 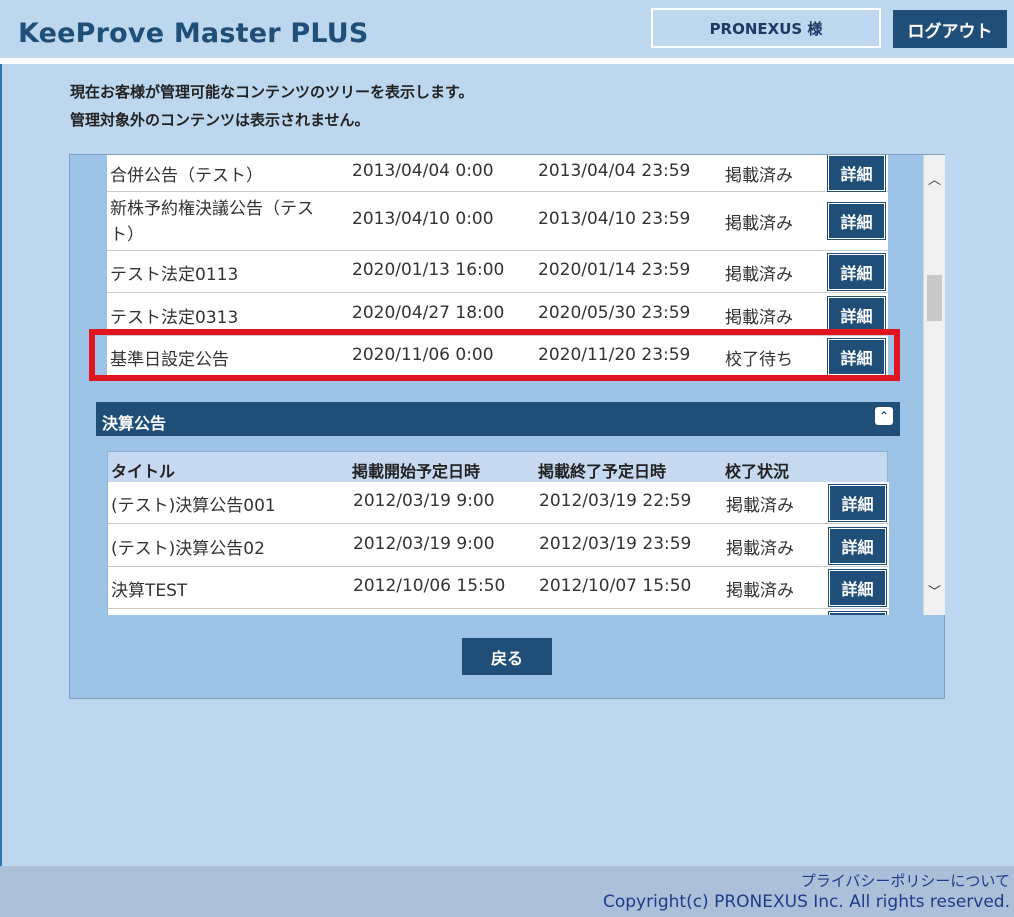 I want to click on row-end: 2012/10/07 15:50, so click(x=615, y=586).